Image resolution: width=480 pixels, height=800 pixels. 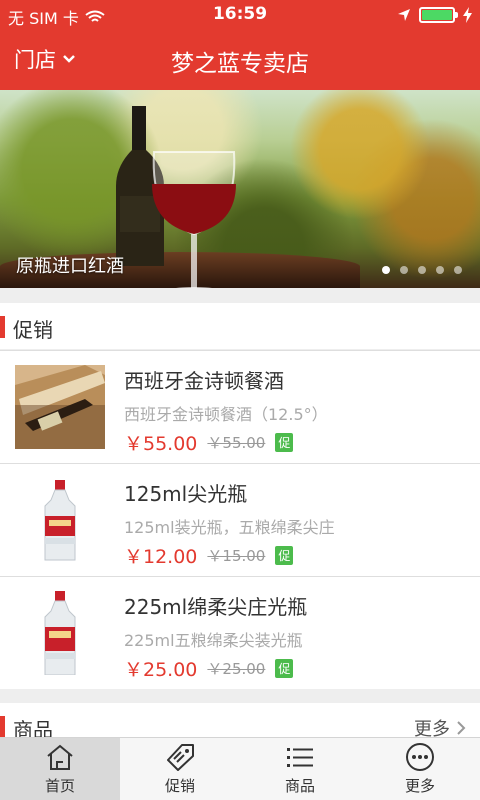 I want to click on section-title: 促销, so click(x=33, y=330).